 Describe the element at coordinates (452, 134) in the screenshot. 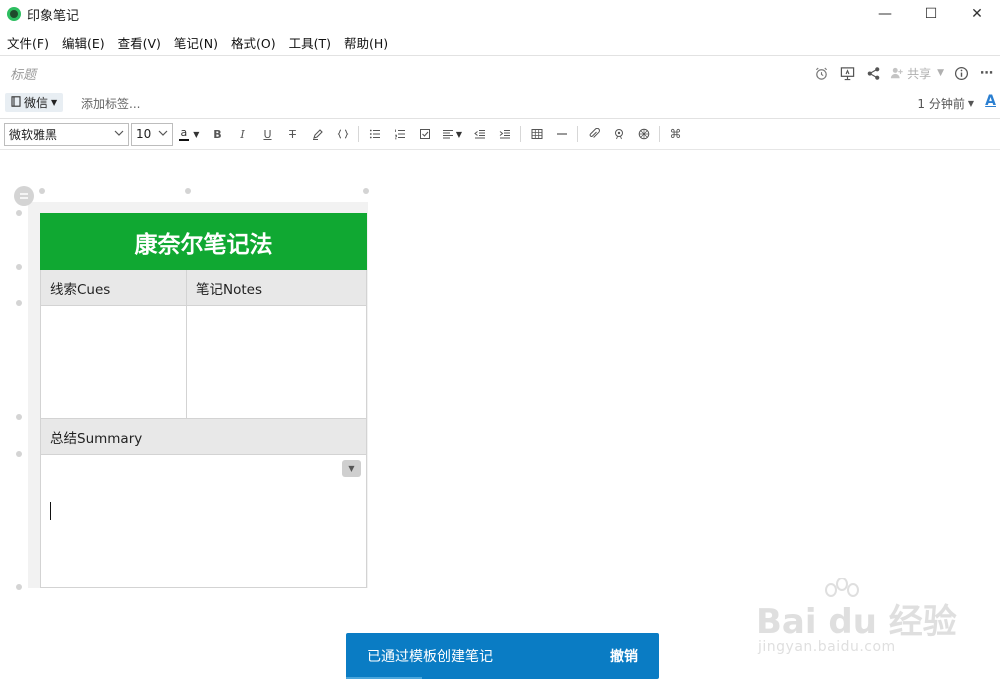

I see `align-dropdown-icon: ▼` at that location.